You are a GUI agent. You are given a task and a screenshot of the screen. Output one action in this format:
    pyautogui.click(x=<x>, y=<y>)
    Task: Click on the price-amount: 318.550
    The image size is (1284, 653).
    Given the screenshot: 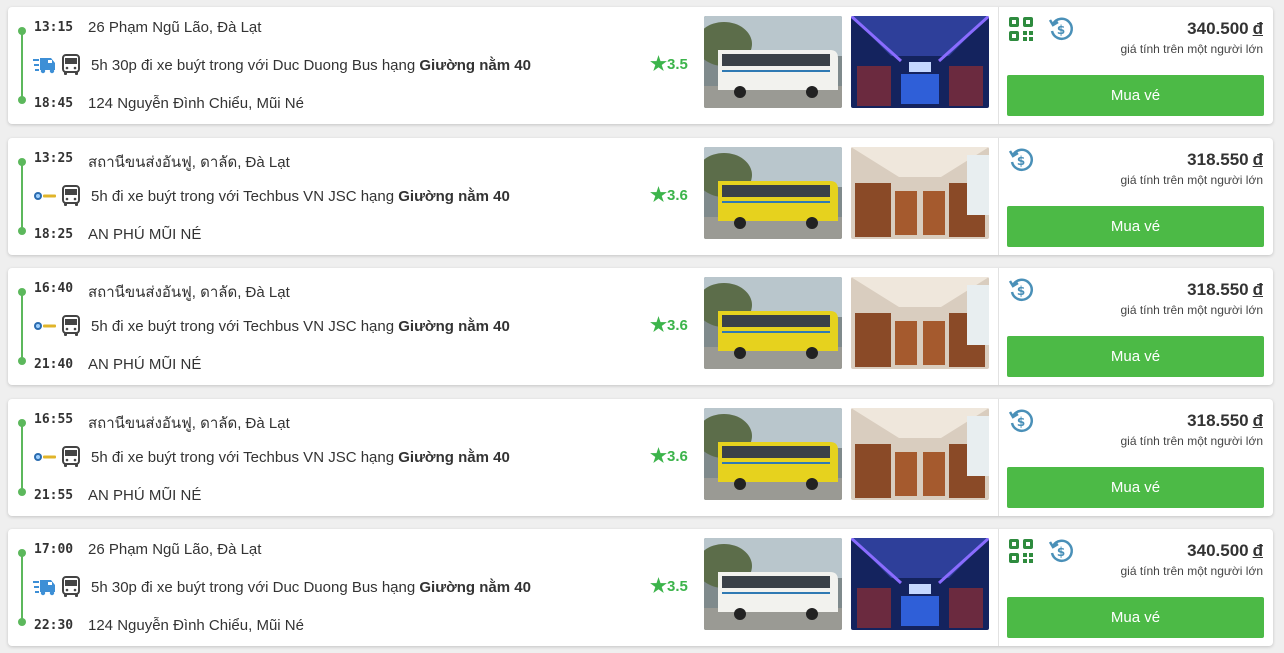 What is the action you would take?
    pyautogui.click(x=1218, y=289)
    